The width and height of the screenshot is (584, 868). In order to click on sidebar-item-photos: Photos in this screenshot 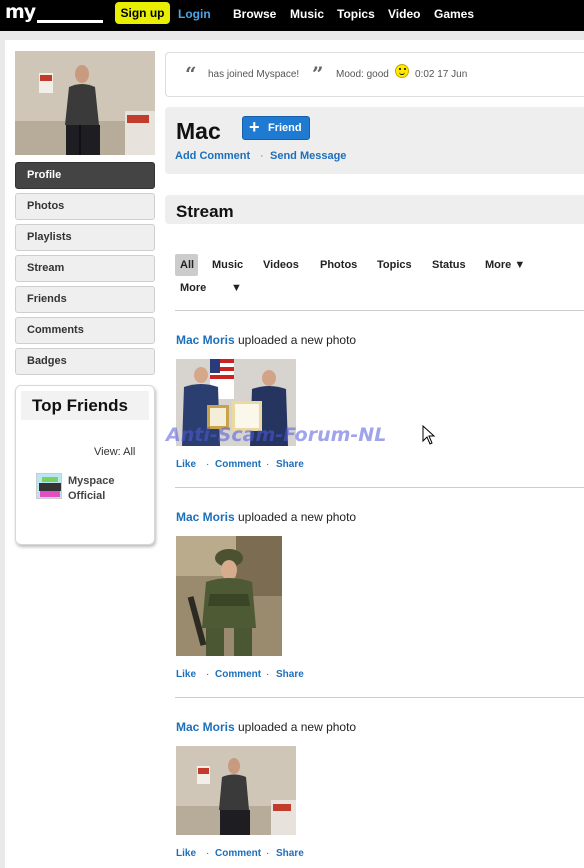, I will do `click(85, 206)`.